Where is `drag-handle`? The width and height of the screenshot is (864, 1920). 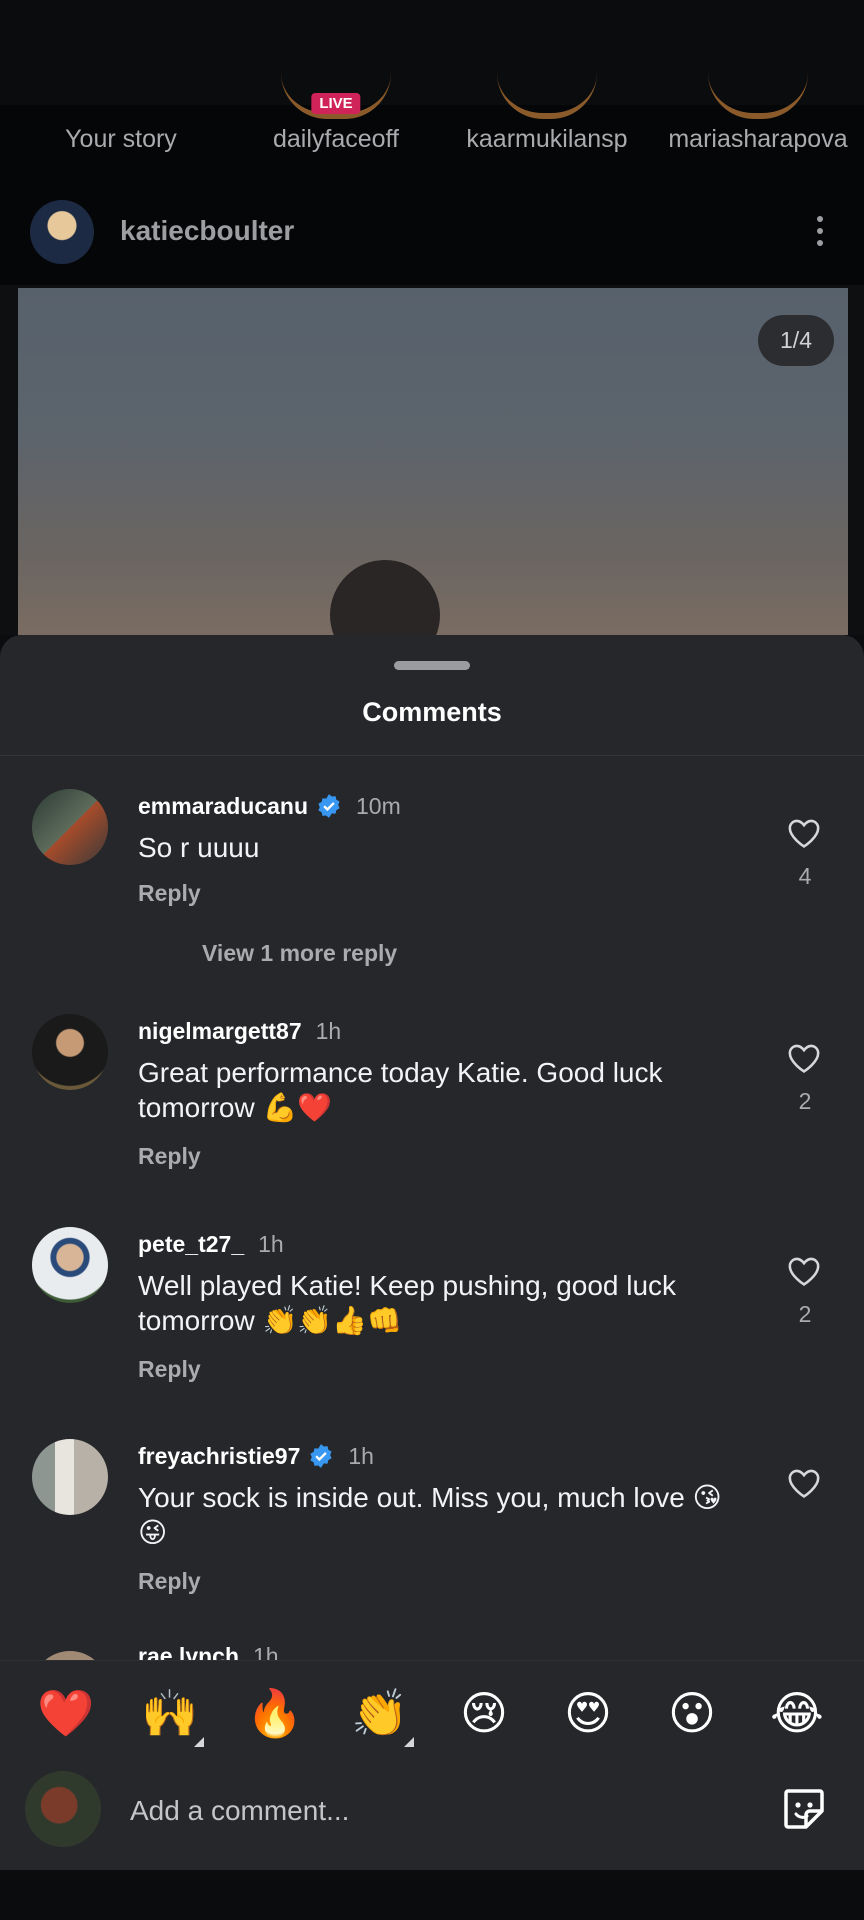
drag-handle is located at coordinates (432, 665).